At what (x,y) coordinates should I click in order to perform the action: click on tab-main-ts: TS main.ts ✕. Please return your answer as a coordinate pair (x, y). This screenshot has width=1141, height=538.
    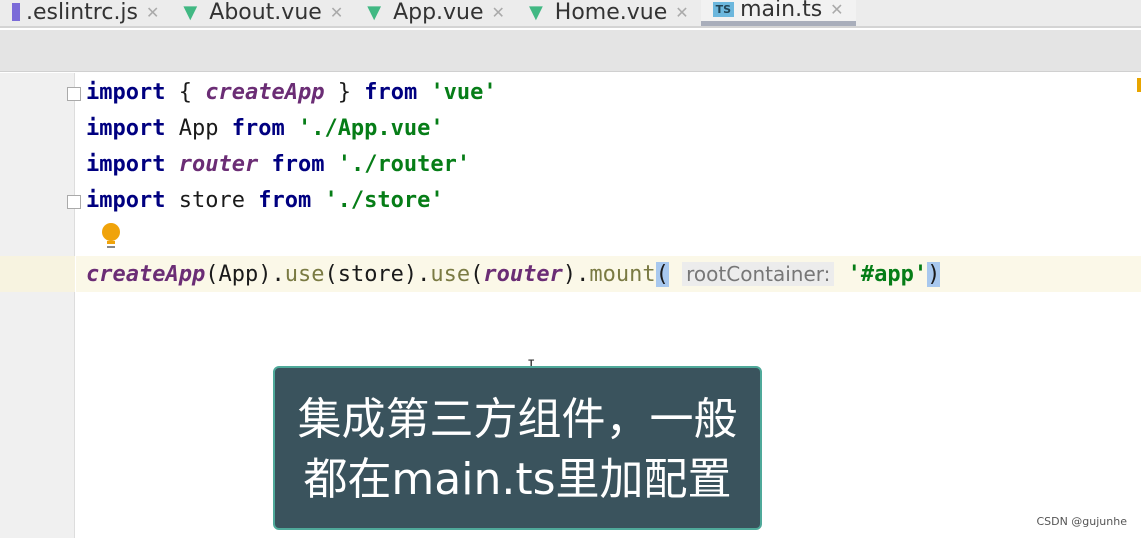
    Looking at the image, I should click on (778, 13).